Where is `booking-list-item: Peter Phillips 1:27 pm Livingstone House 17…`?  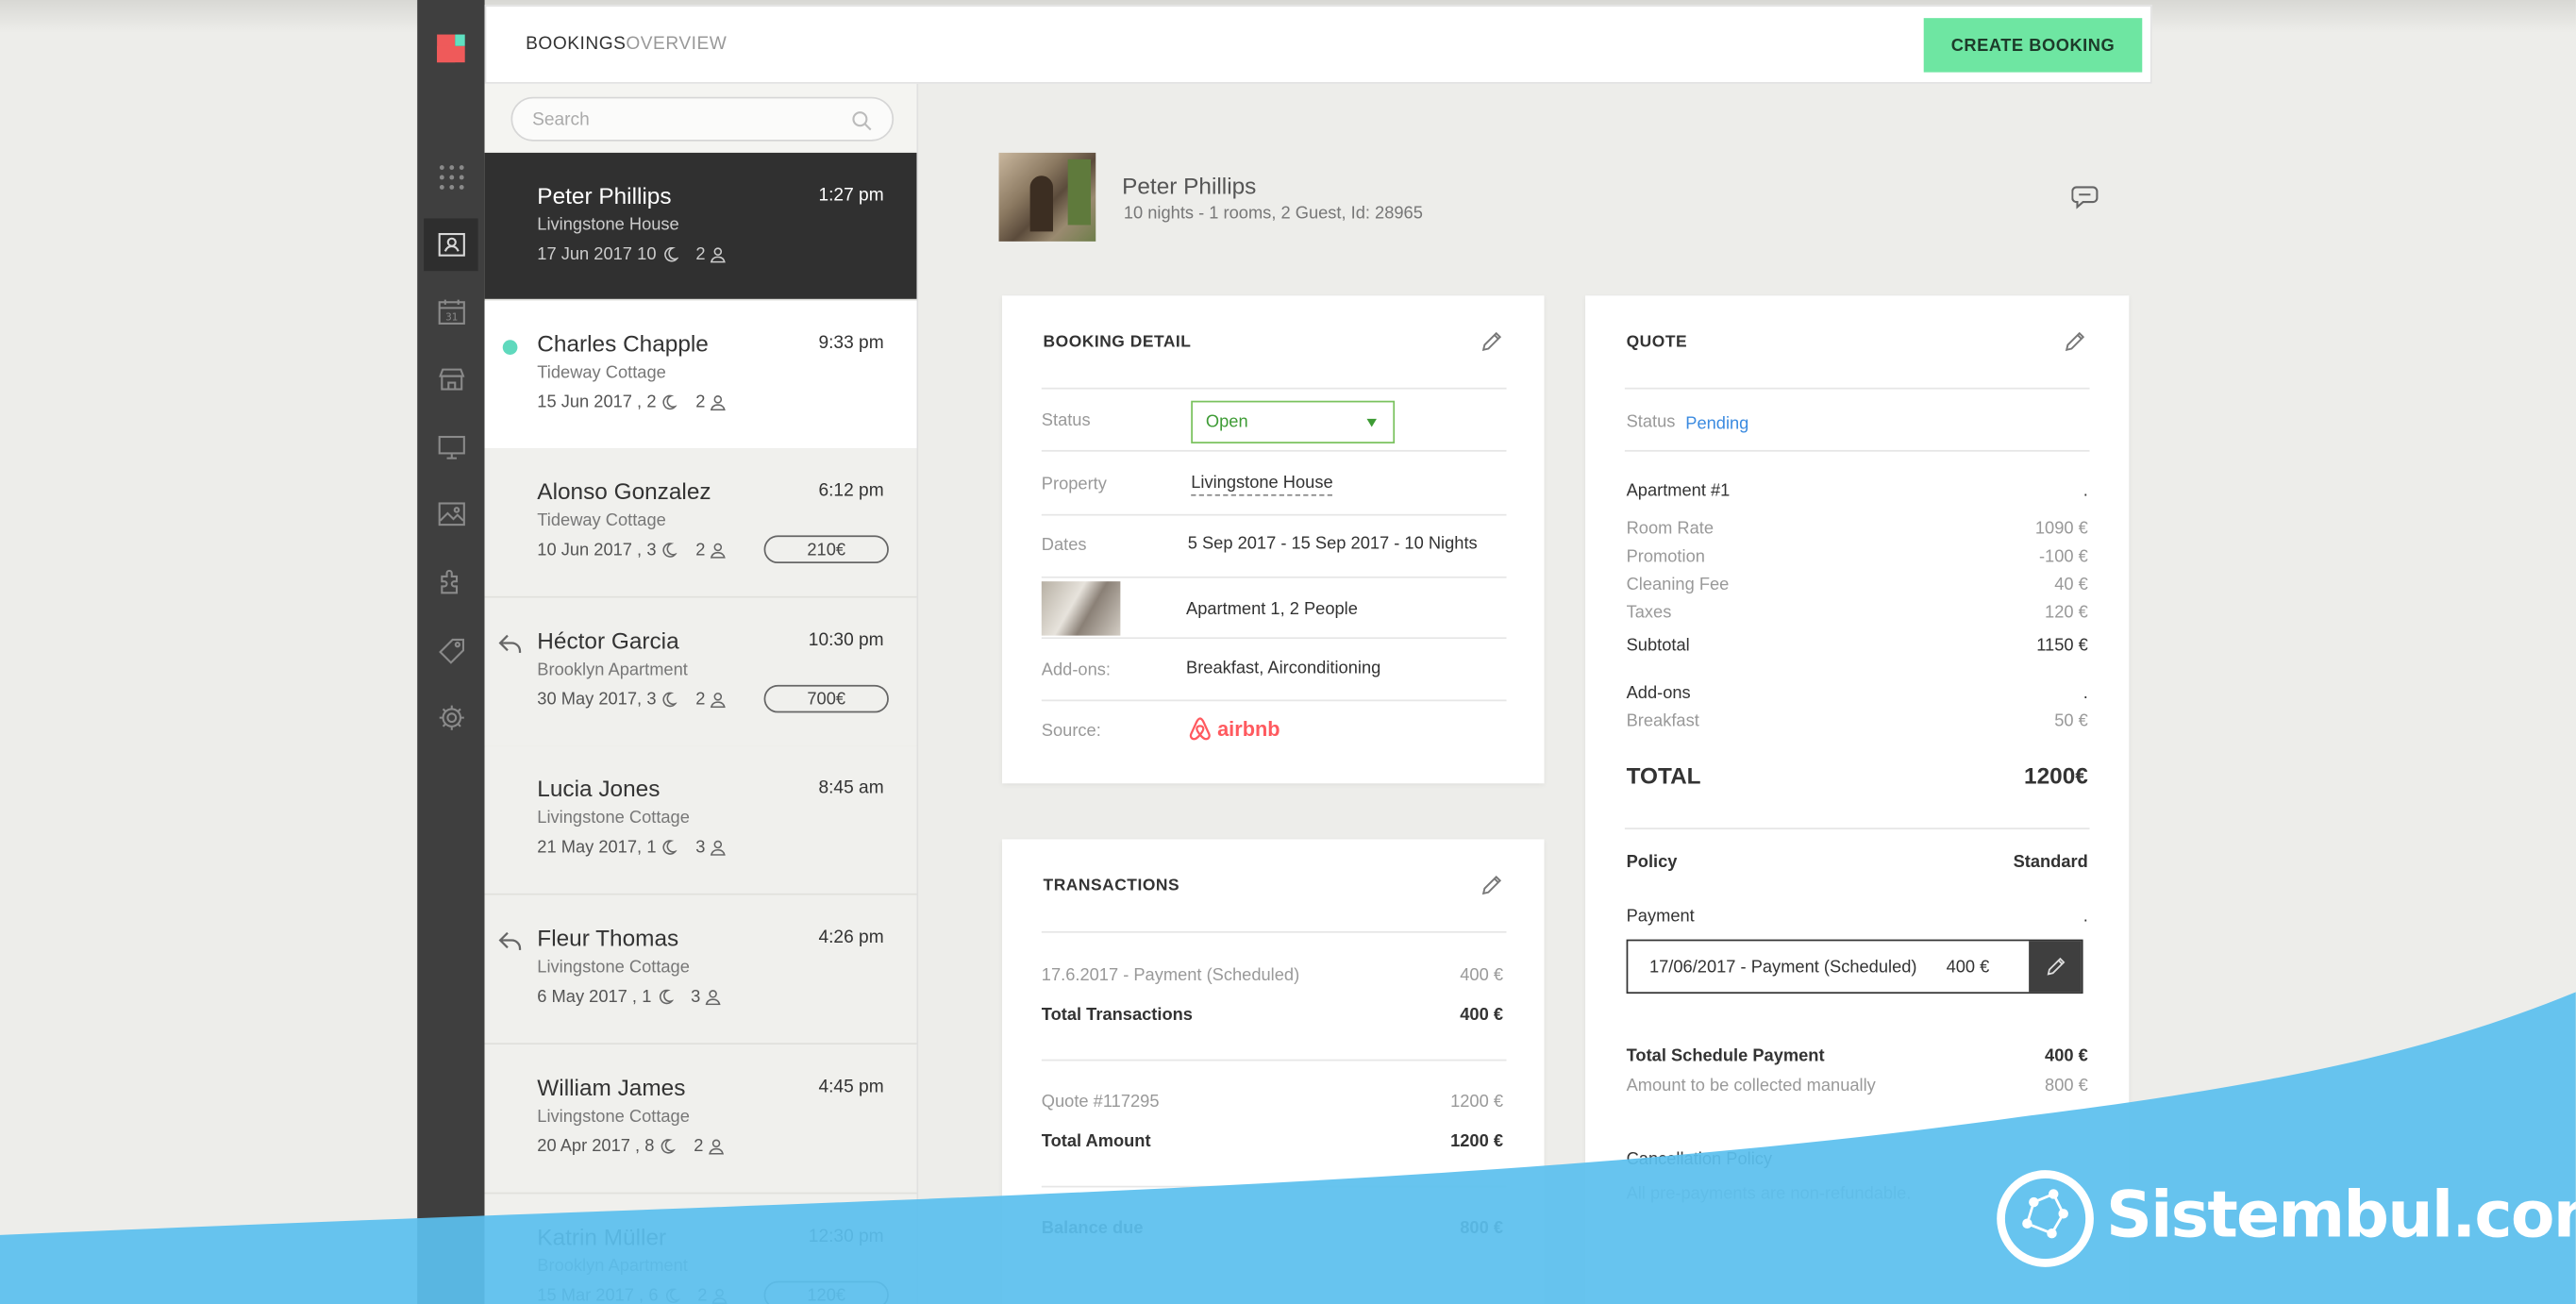 booking-list-item: Peter Phillips 1:27 pm Livingstone House 17… is located at coordinates (700, 226).